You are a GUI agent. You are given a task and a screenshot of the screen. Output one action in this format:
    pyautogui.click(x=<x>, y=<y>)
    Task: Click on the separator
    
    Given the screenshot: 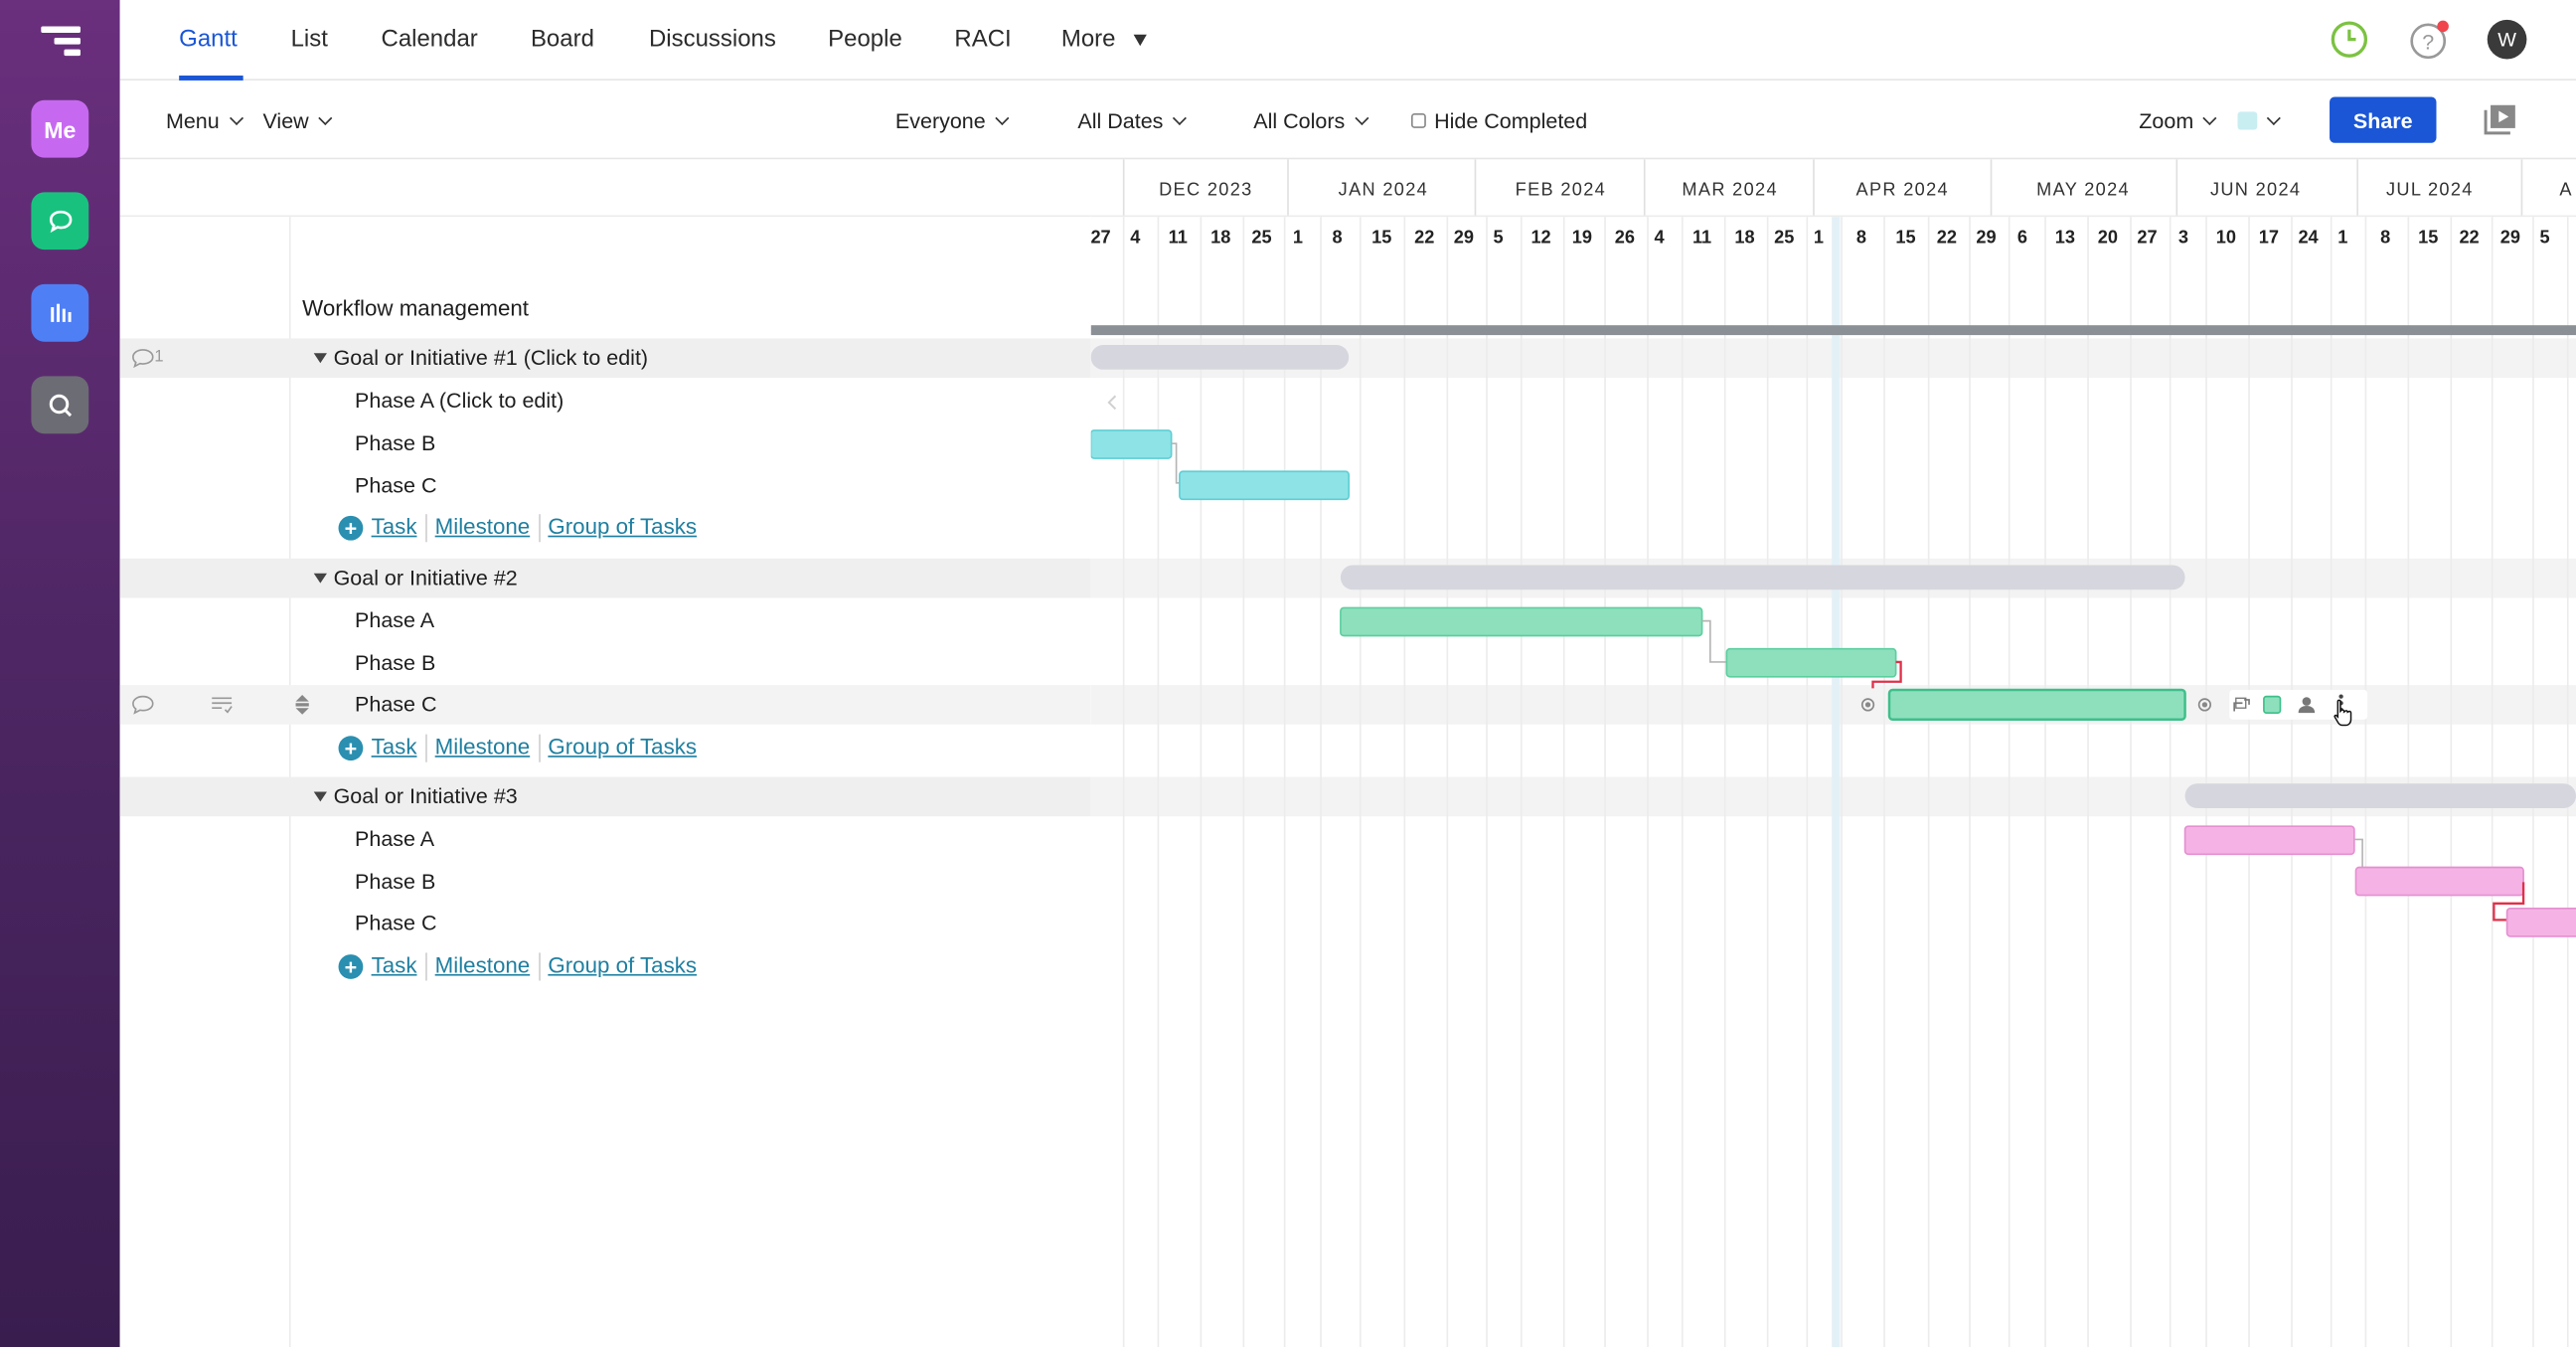 What is the action you would take?
    pyautogui.click(x=539, y=528)
    